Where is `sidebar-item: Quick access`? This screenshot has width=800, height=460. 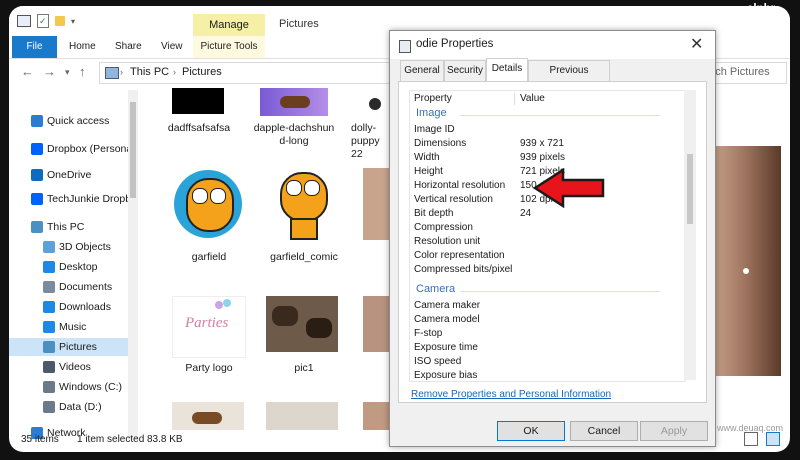 sidebar-item: Quick access is located at coordinates (69, 121).